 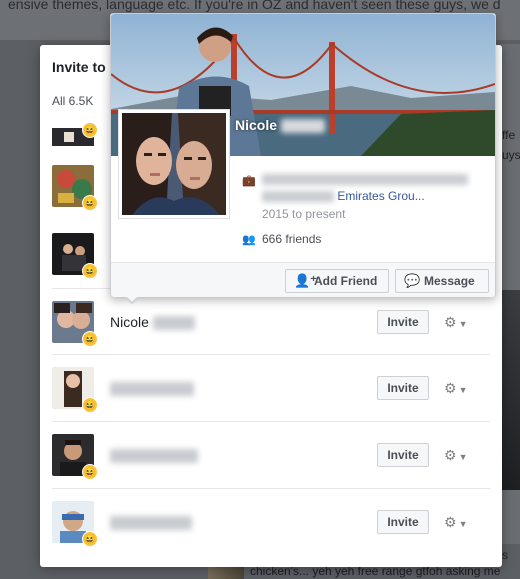 What do you see at coordinates (226, 572) in the screenshot?
I see `background-thumbnail` at bounding box center [226, 572].